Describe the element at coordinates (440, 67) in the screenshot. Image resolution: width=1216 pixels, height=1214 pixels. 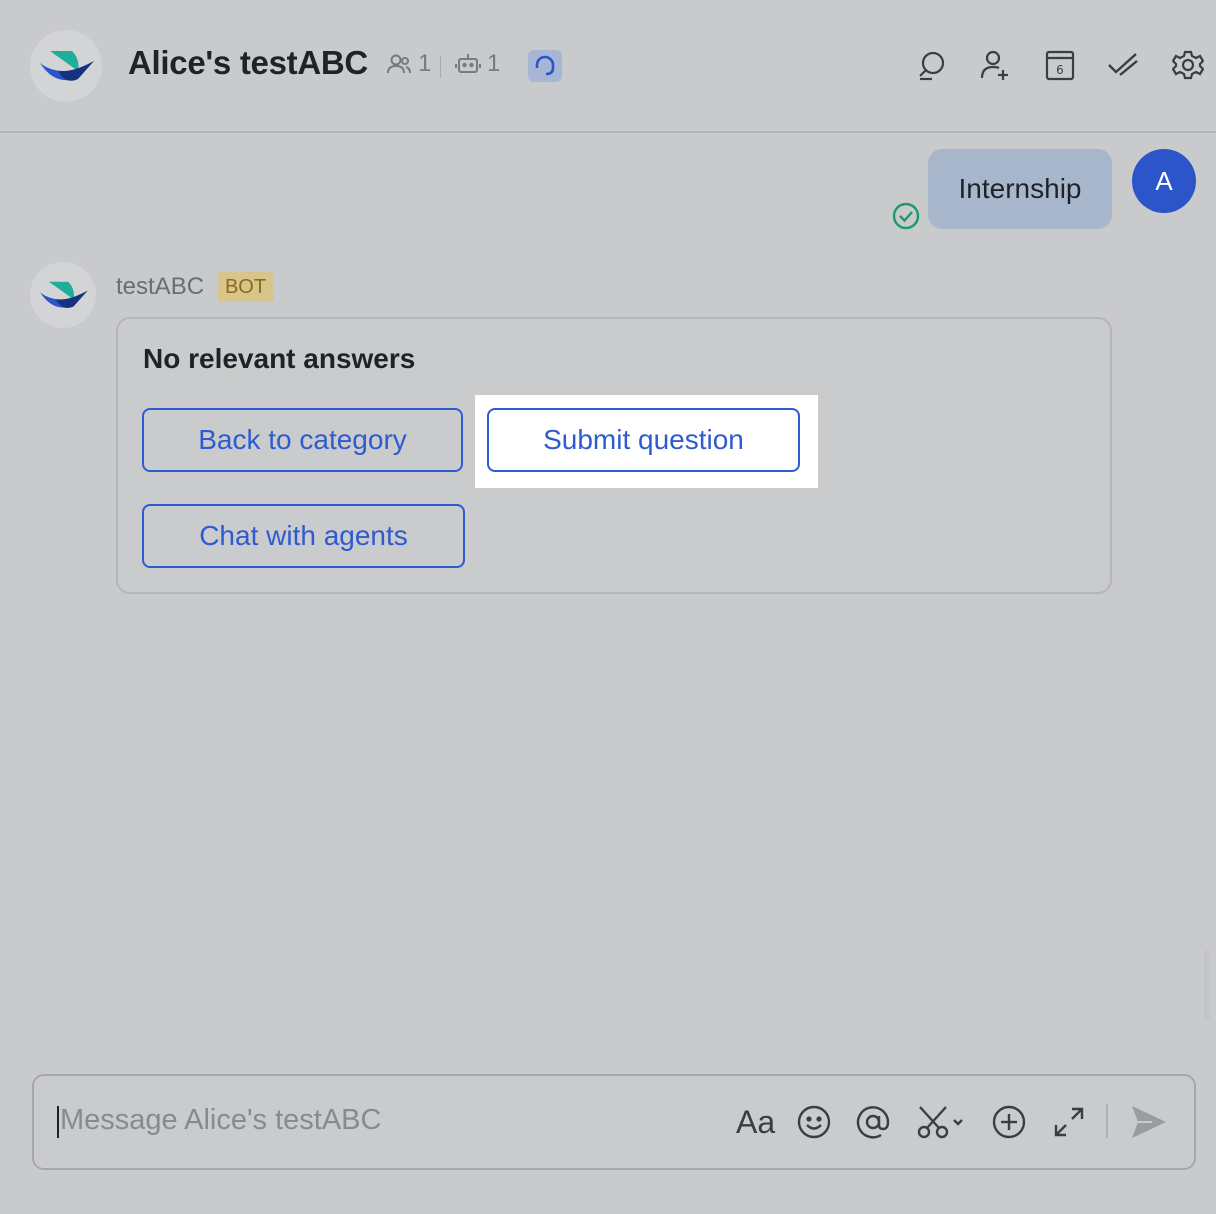
I see `meta-divider` at that location.